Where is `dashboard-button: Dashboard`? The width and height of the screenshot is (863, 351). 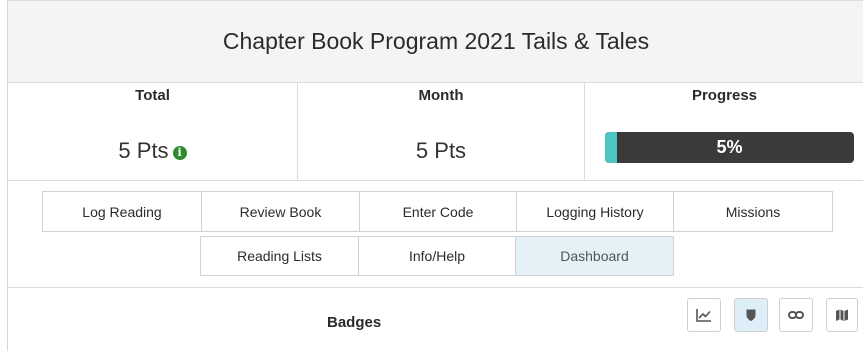
dashboard-button: Dashboard is located at coordinates (594, 256).